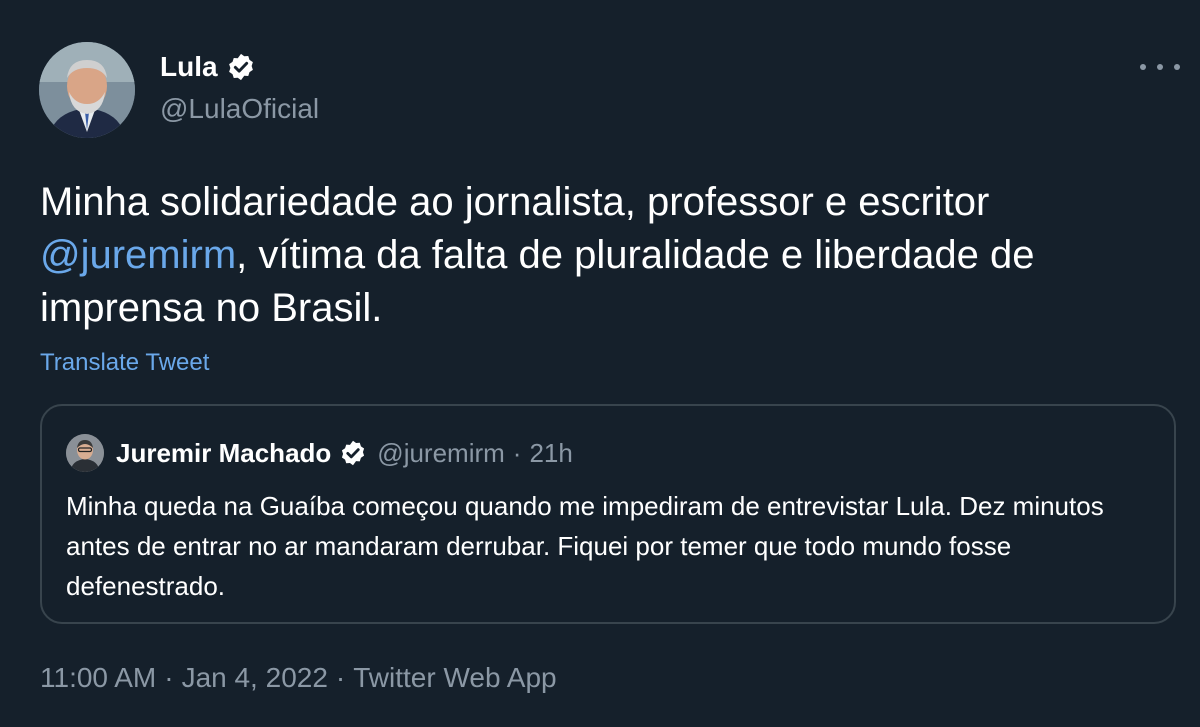 The height and width of the screenshot is (727, 1200). I want to click on tweet-time: 11:00 AM, so click(98, 677).